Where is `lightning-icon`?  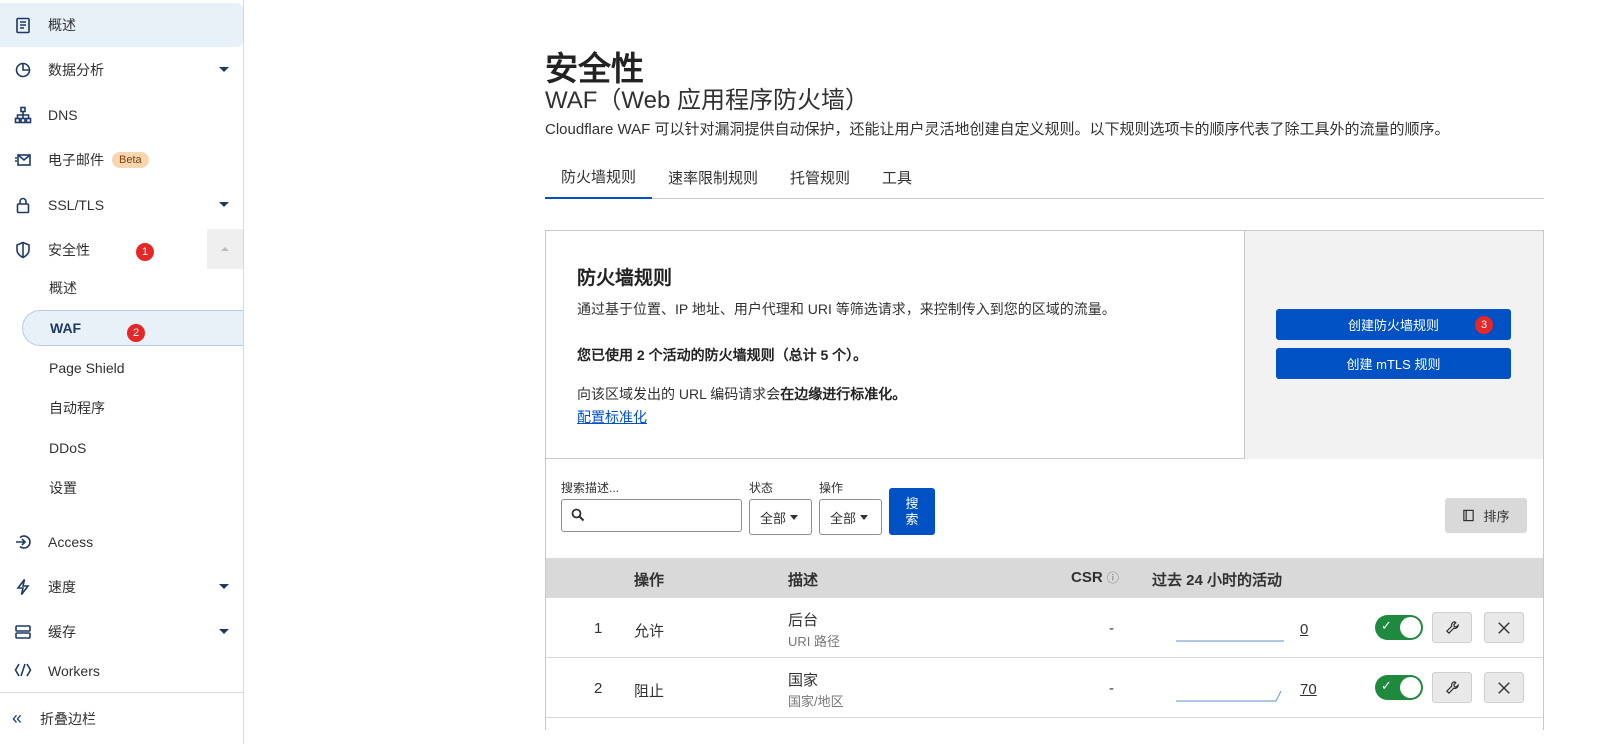 lightning-icon is located at coordinates (23, 587).